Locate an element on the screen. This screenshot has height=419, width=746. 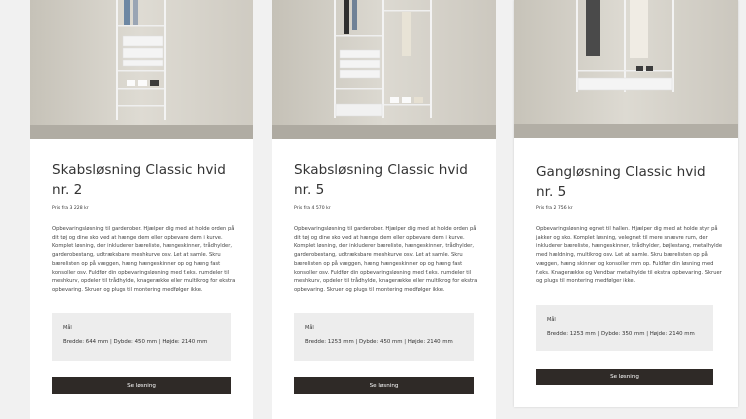
product-price: Pris fra 3 228 kr is located at coordinates (70, 208).